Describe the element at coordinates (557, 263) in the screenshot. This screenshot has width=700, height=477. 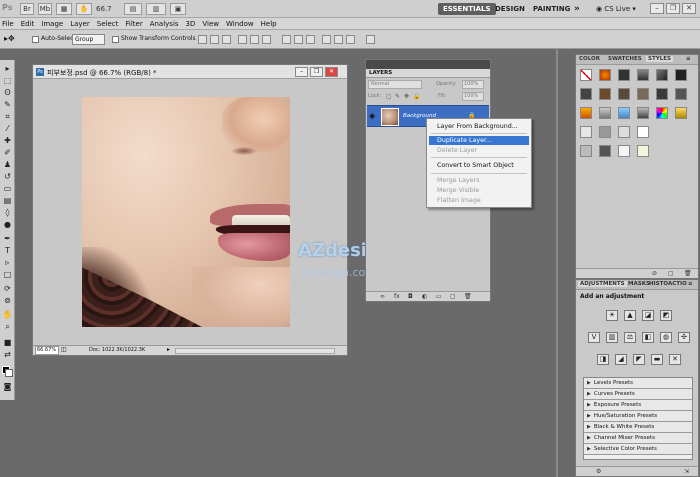
I see `dock-divider` at that location.